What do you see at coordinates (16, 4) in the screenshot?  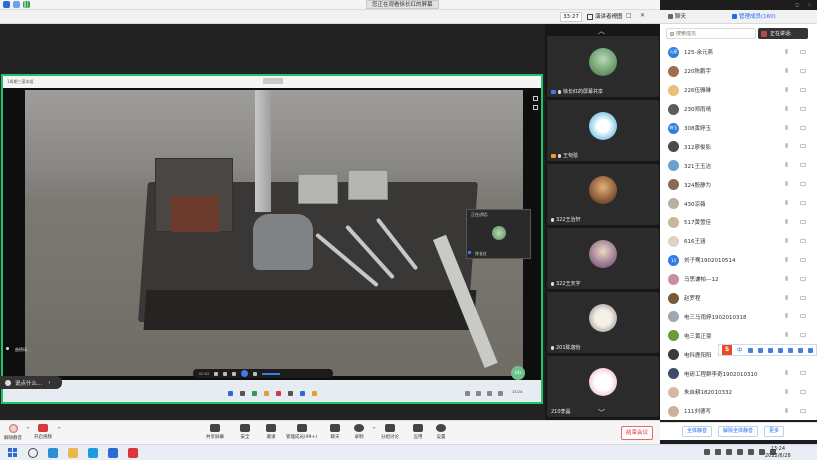 I see `info-icon` at bounding box center [16, 4].